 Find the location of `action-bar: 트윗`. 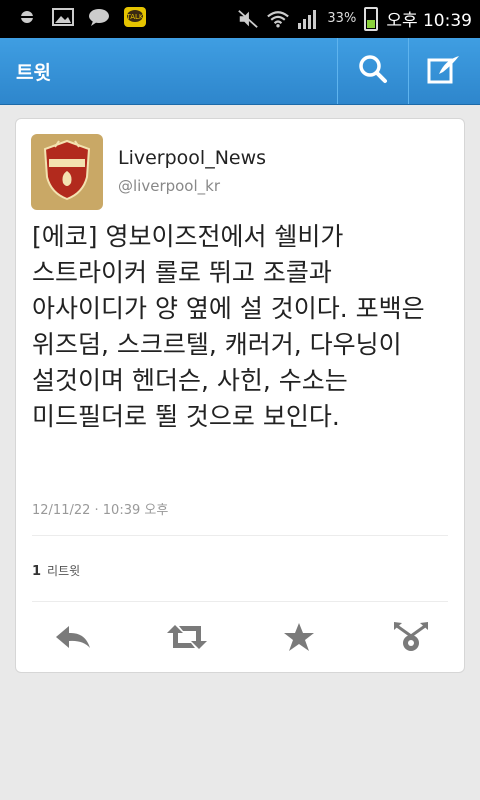

action-bar: 트윗 is located at coordinates (240, 71).